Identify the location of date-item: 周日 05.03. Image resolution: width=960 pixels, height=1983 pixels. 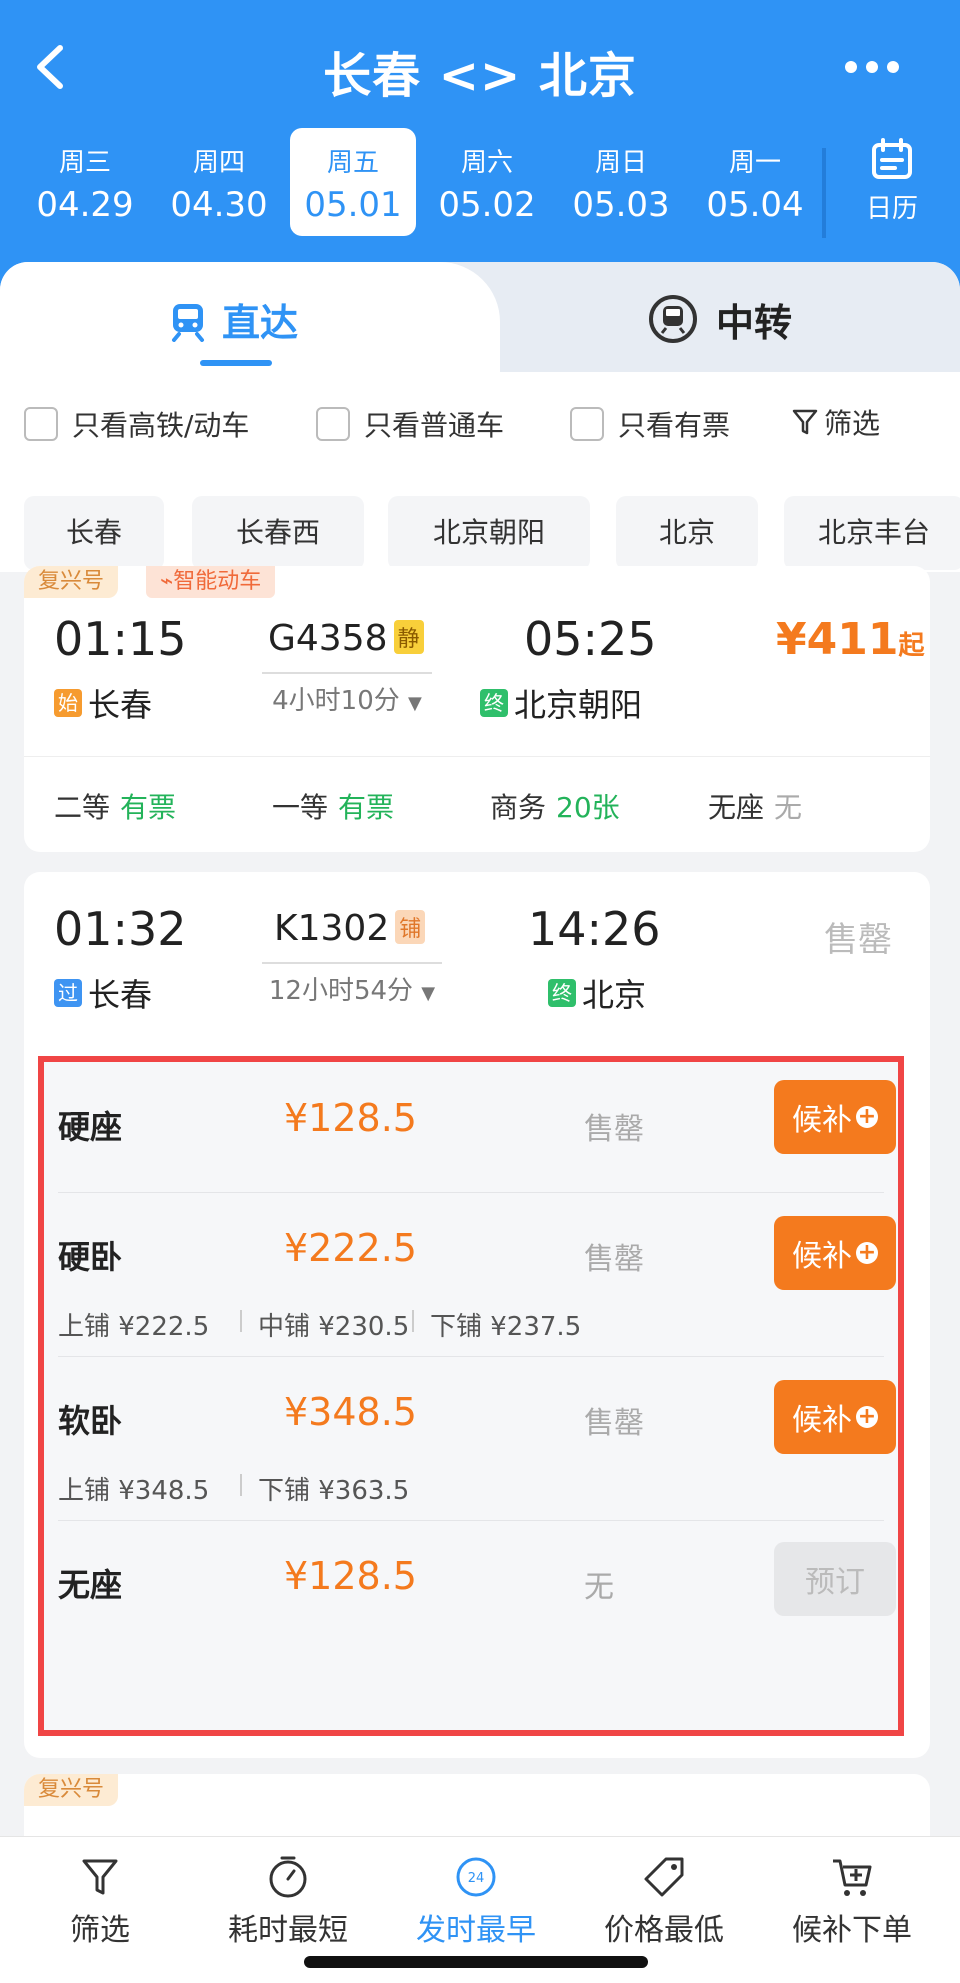
(621, 182).